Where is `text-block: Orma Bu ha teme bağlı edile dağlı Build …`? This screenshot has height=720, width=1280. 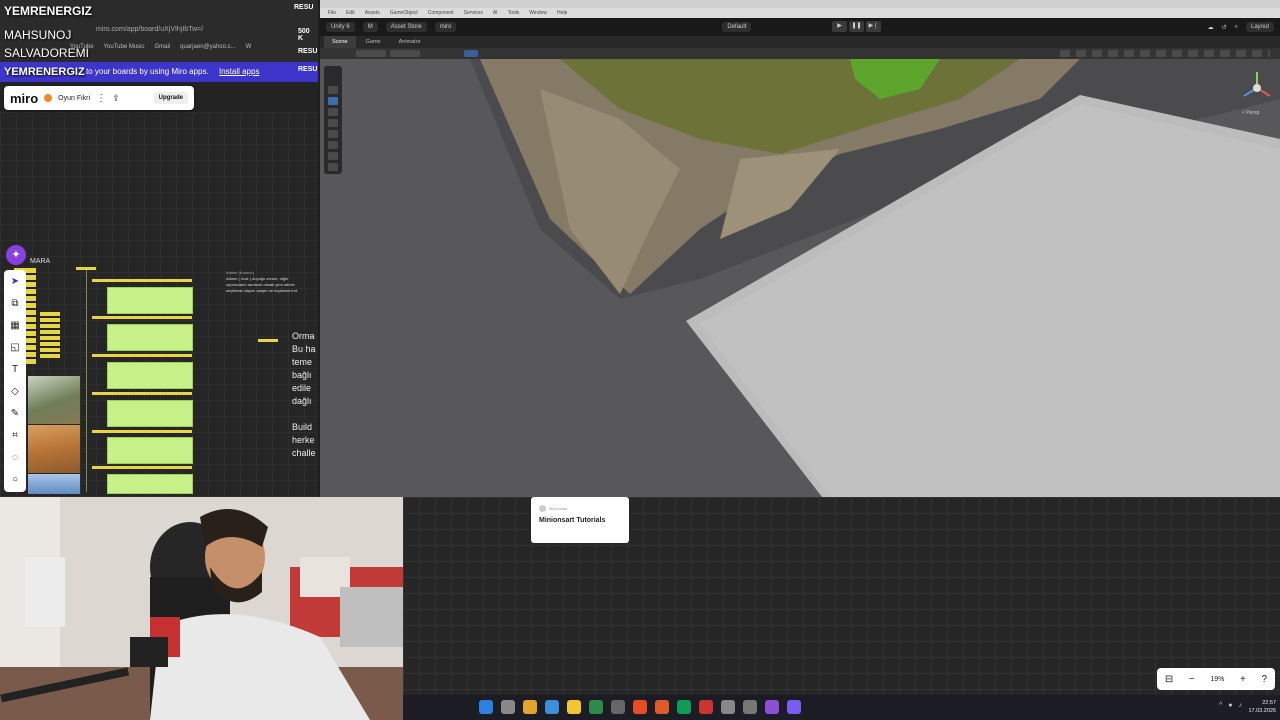
text-block: Orma Bu ha teme bağlı edile dağlı Build … is located at coordinates (305, 395).